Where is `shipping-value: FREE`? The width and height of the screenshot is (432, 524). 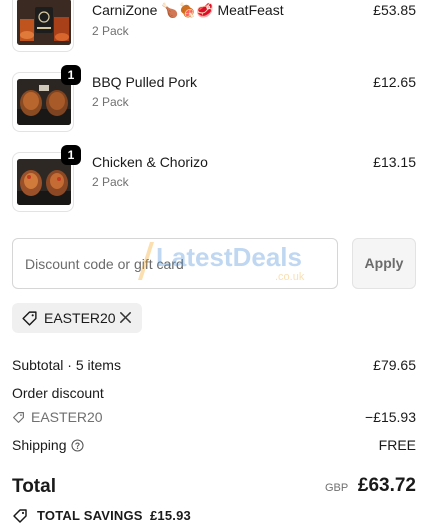
shipping-value: FREE is located at coordinates (397, 445).